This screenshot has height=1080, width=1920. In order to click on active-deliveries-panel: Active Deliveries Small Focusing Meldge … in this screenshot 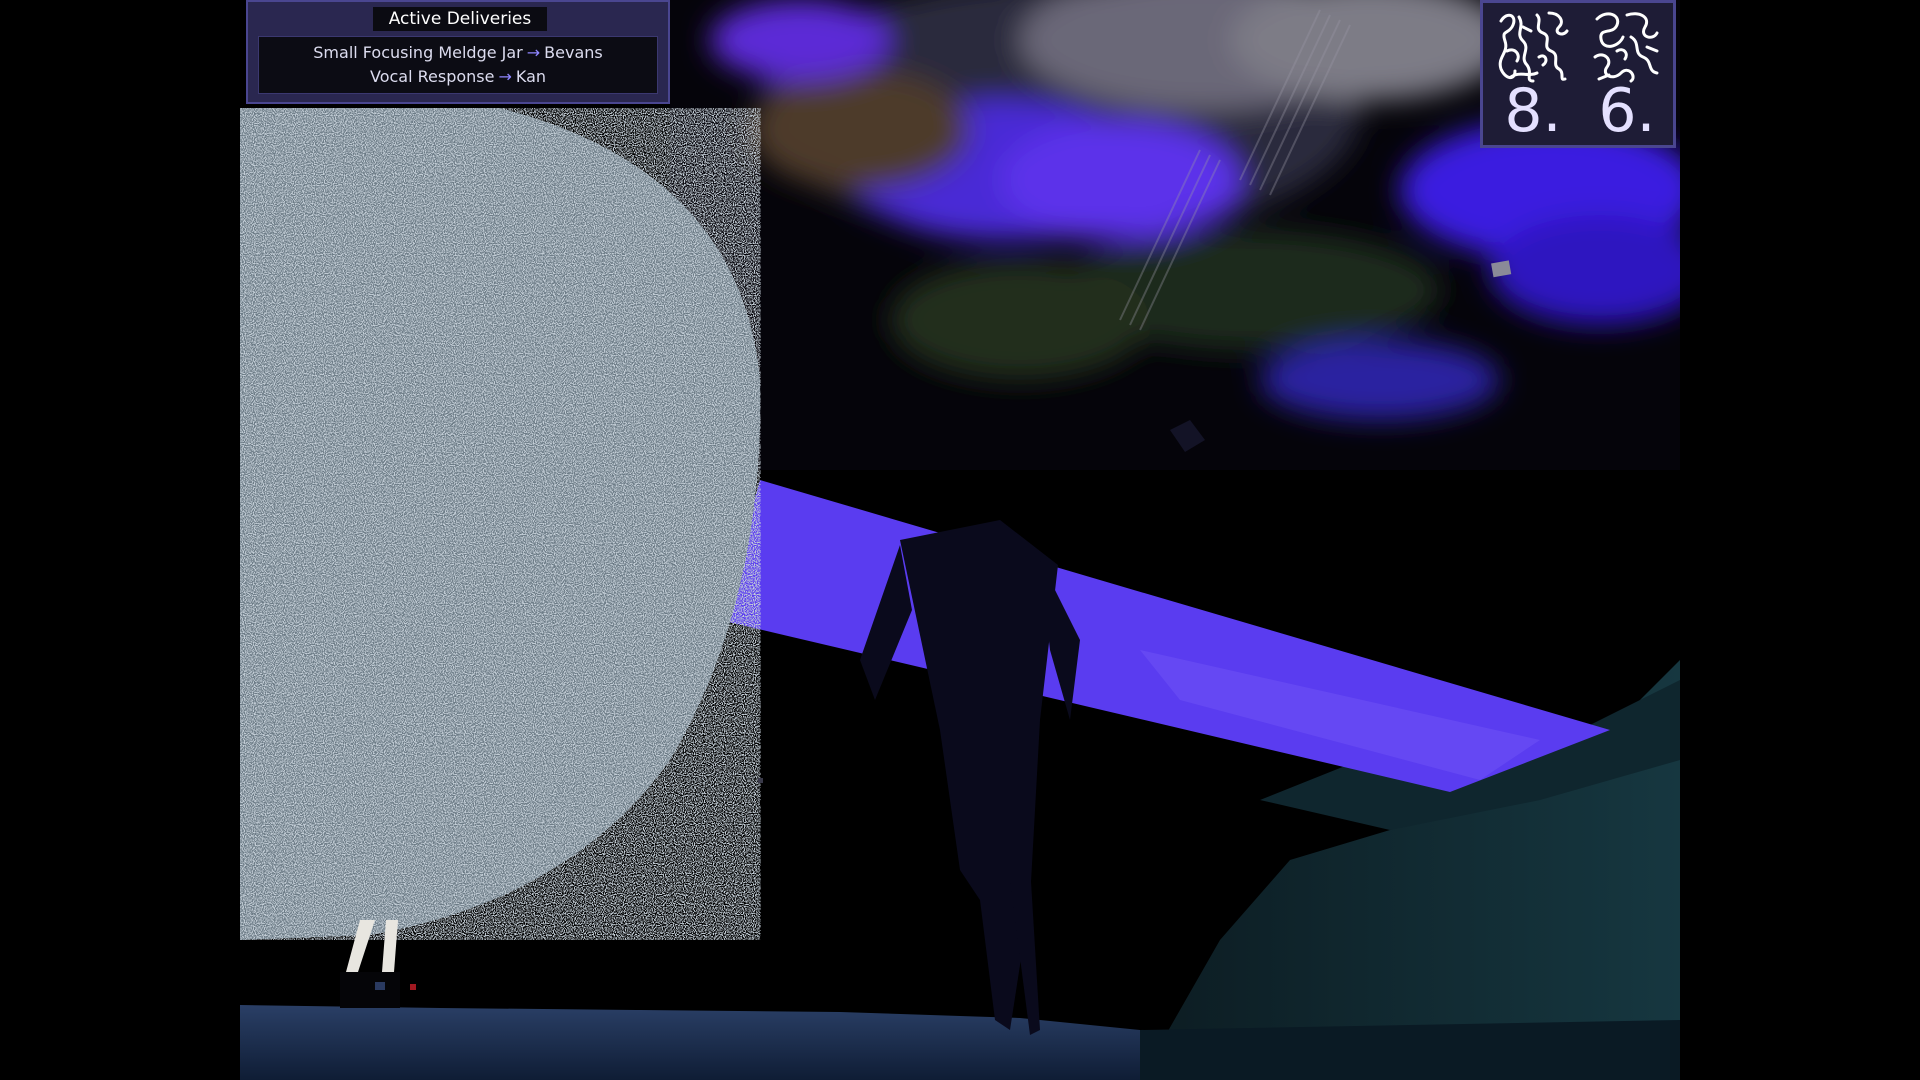, I will do `click(458, 52)`.